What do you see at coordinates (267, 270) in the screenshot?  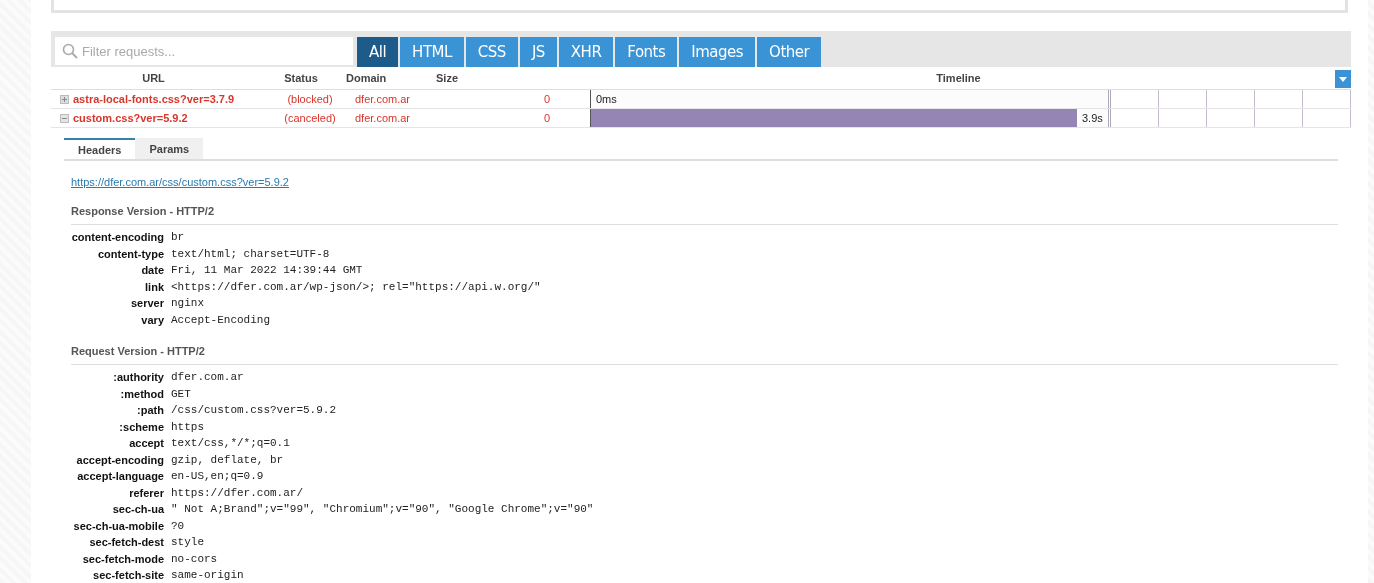 I see `header-value: Fri, 11 Mar 2022 14:39:44 GMT` at bounding box center [267, 270].